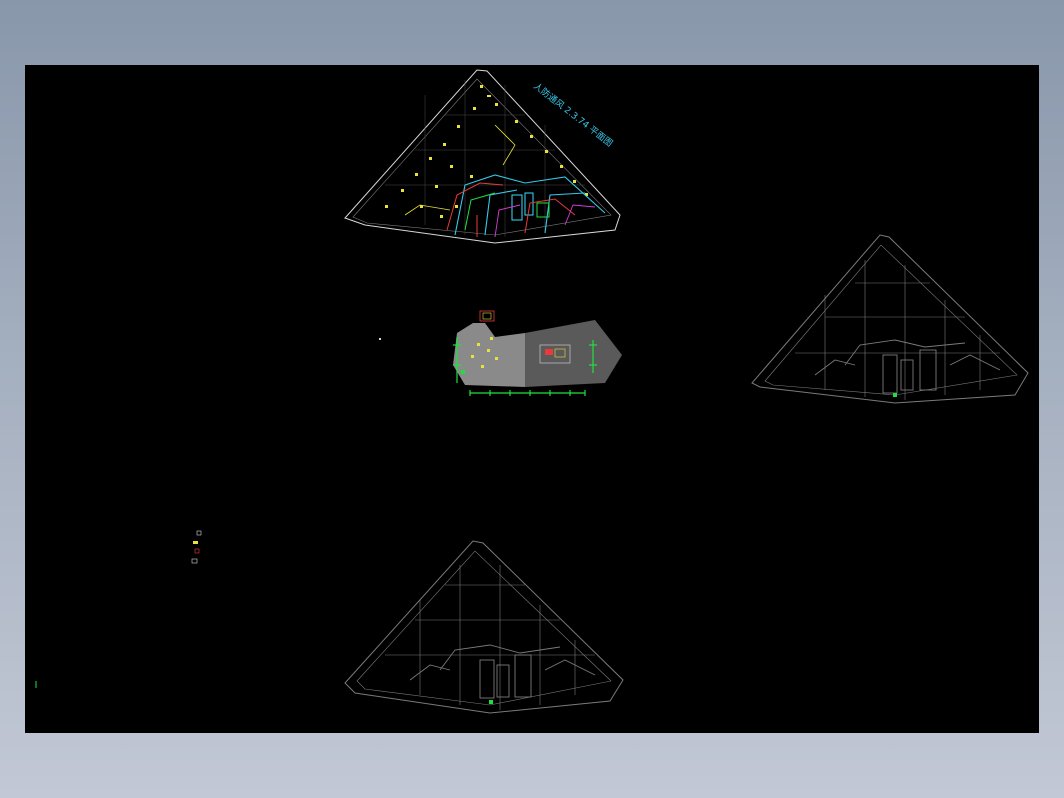 The image size is (1064, 798). I want to click on stray-symbols, so click(208, 513).